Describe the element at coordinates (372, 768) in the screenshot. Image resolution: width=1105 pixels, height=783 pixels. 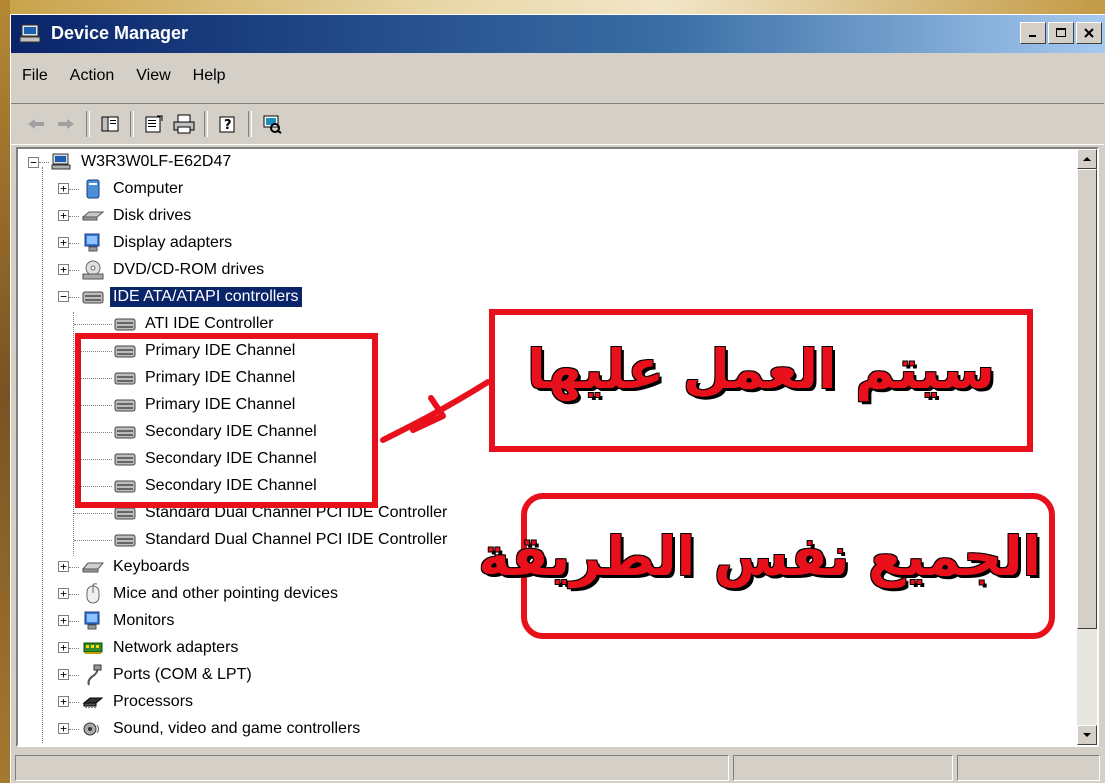
I see `status-pane-main` at that location.